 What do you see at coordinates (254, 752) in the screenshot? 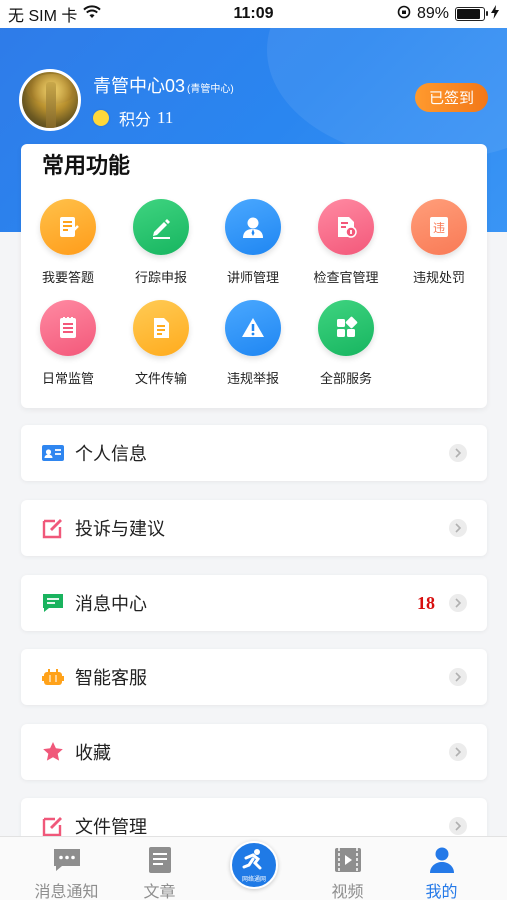
I see `menu-row-favorites: 收藏` at bounding box center [254, 752].